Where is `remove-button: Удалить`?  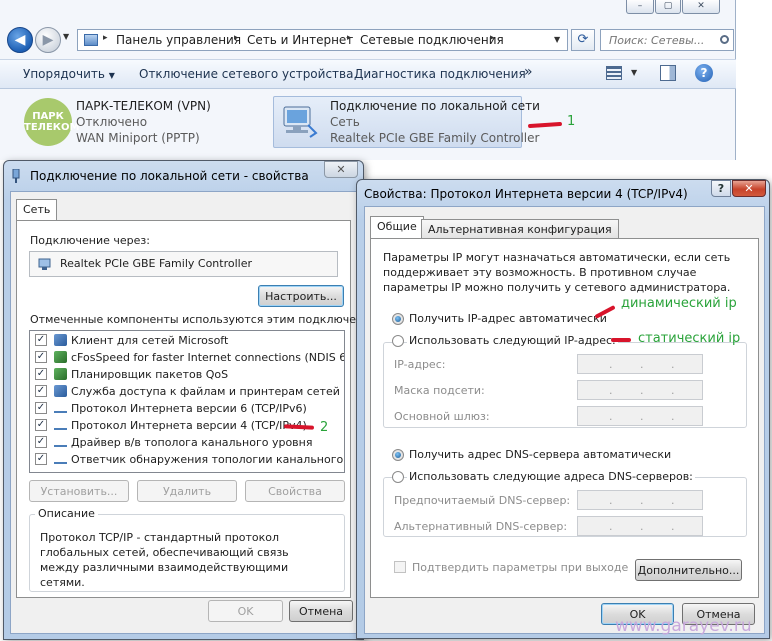 remove-button: Удалить is located at coordinates (187, 491).